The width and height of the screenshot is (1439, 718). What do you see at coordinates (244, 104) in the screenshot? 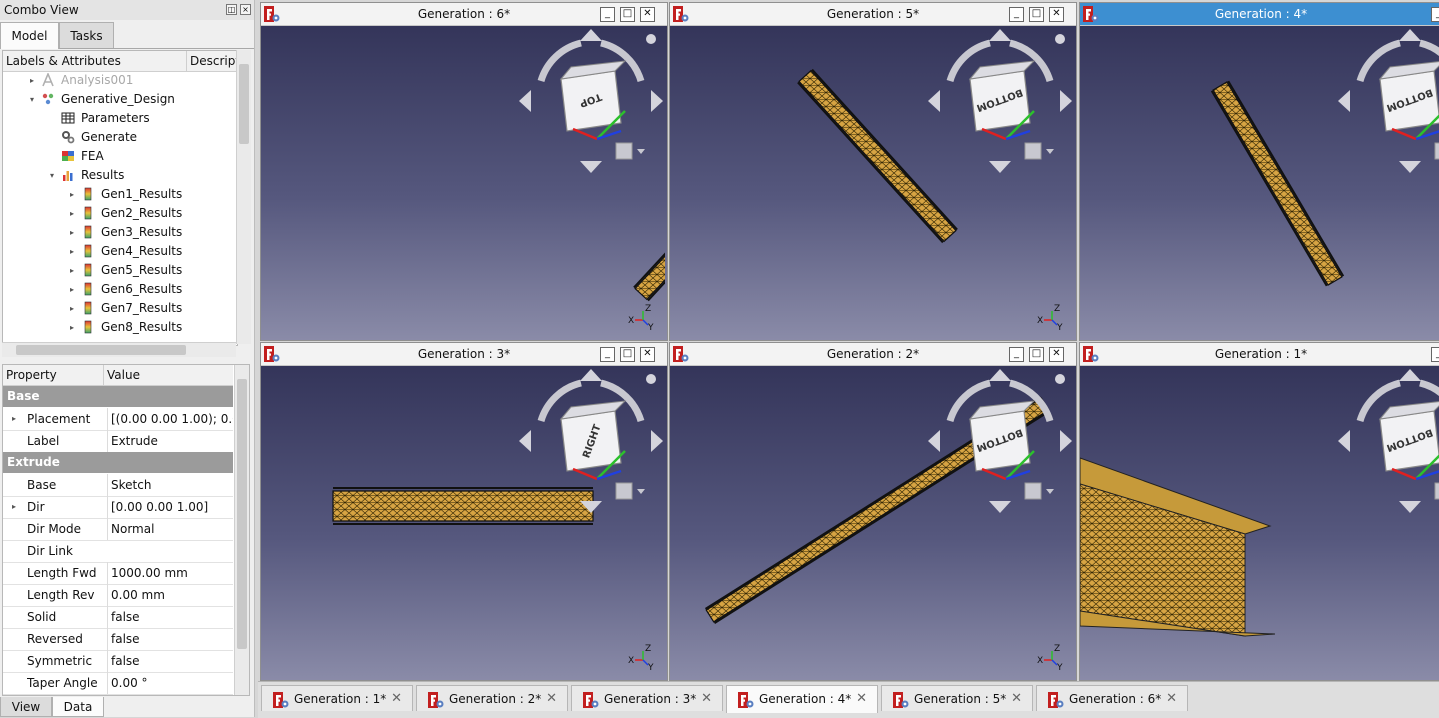
I see `tree-scroll-thumb` at bounding box center [244, 104].